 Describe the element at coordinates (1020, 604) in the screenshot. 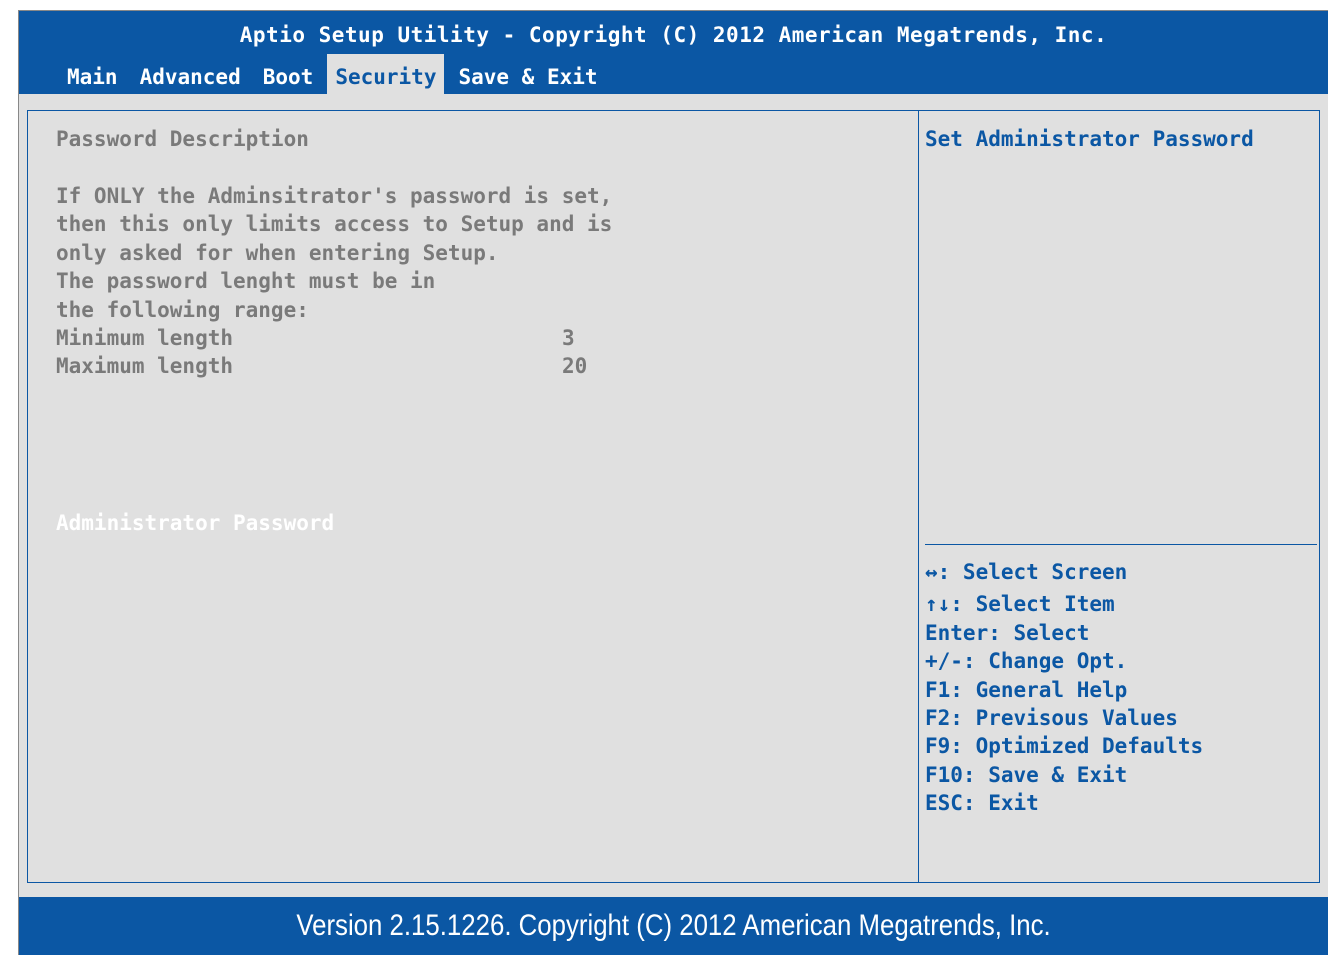

I see `key-hint-select-item: ↑↓: Select Item` at that location.